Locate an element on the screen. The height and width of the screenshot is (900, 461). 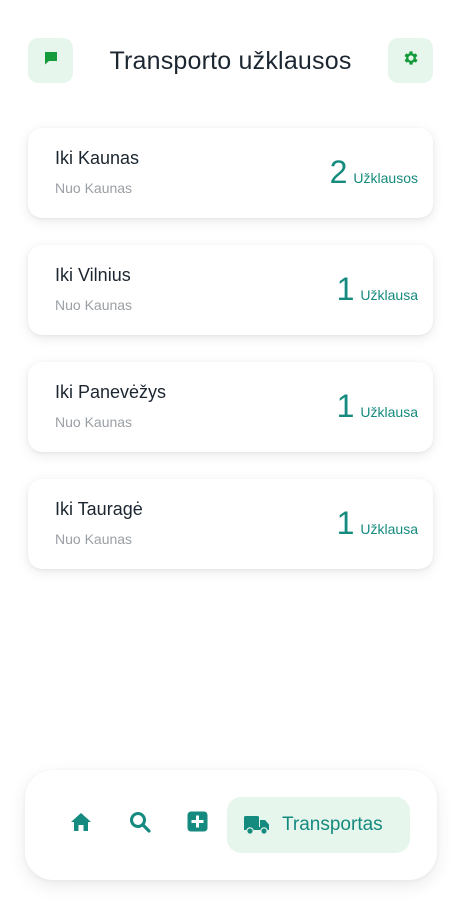
nav-add-button is located at coordinates (197, 824).